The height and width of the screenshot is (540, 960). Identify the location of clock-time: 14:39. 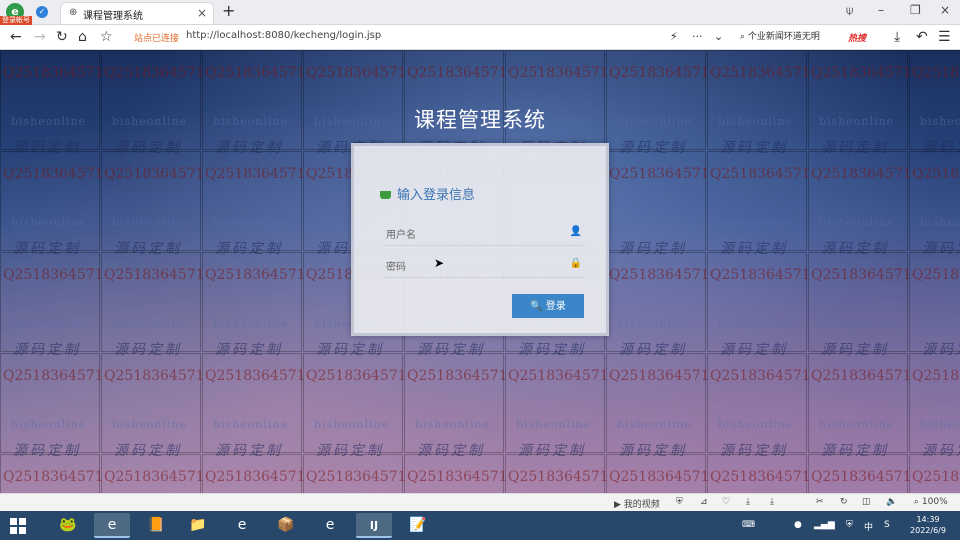
(928, 519).